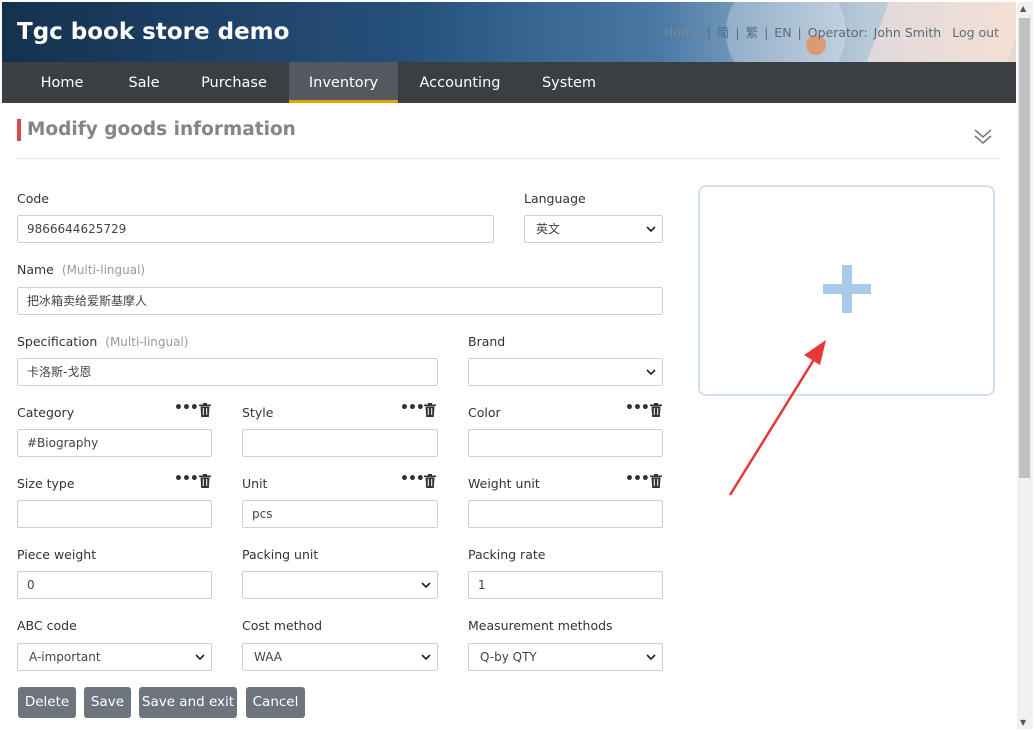 Image resolution: width=1035 pixels, height=731 pixels. Describe the element at coordinates (509, 158) in the screenshot. I see `section-divider` at that location.